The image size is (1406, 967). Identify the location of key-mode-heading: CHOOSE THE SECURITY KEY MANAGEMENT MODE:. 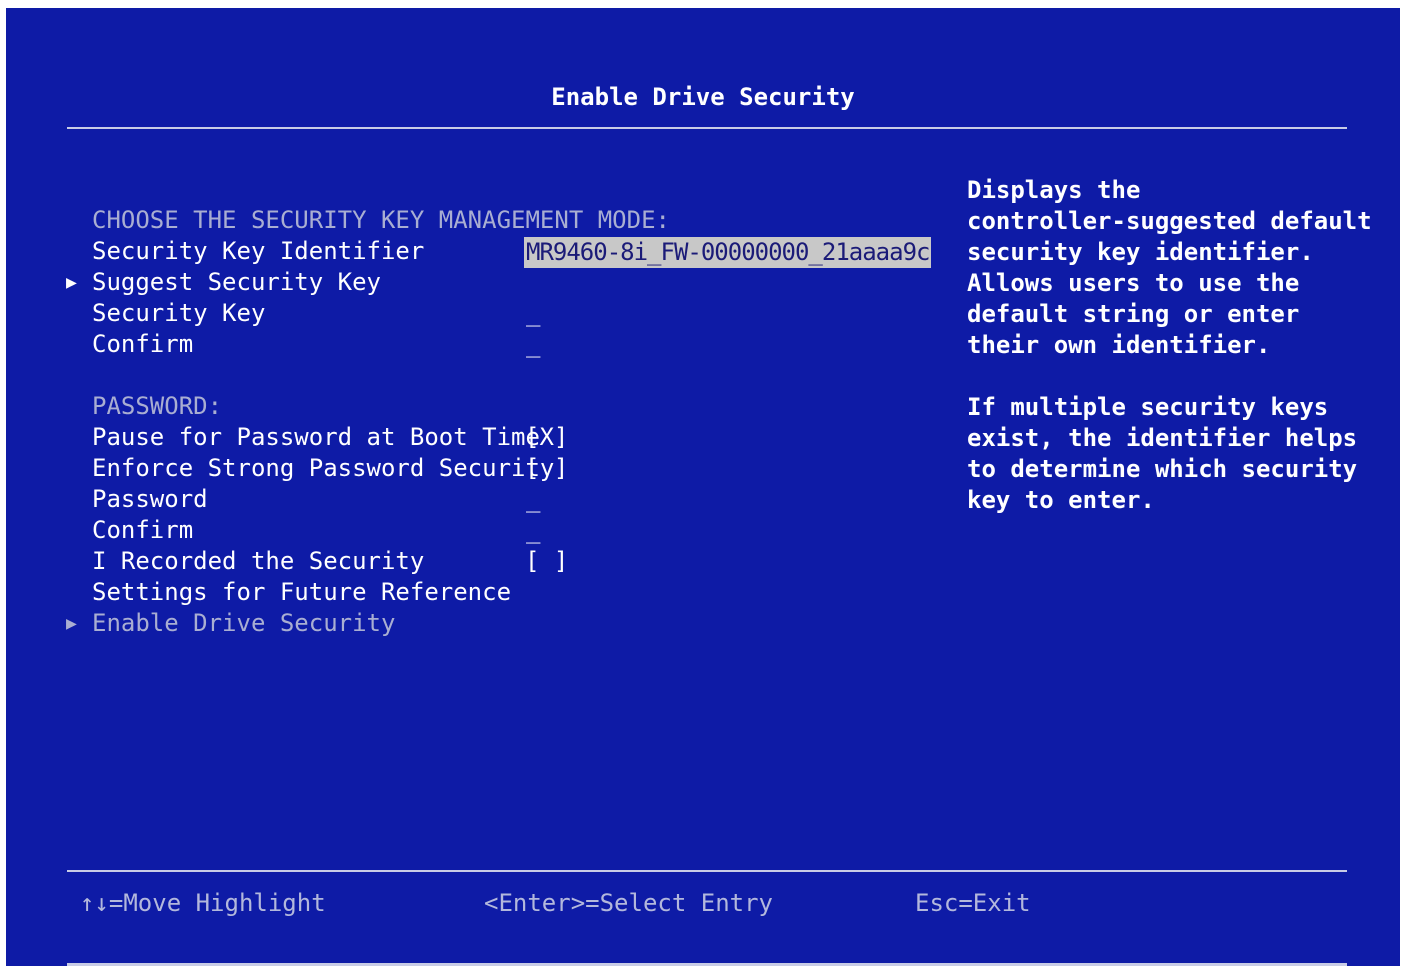
(381, 220).